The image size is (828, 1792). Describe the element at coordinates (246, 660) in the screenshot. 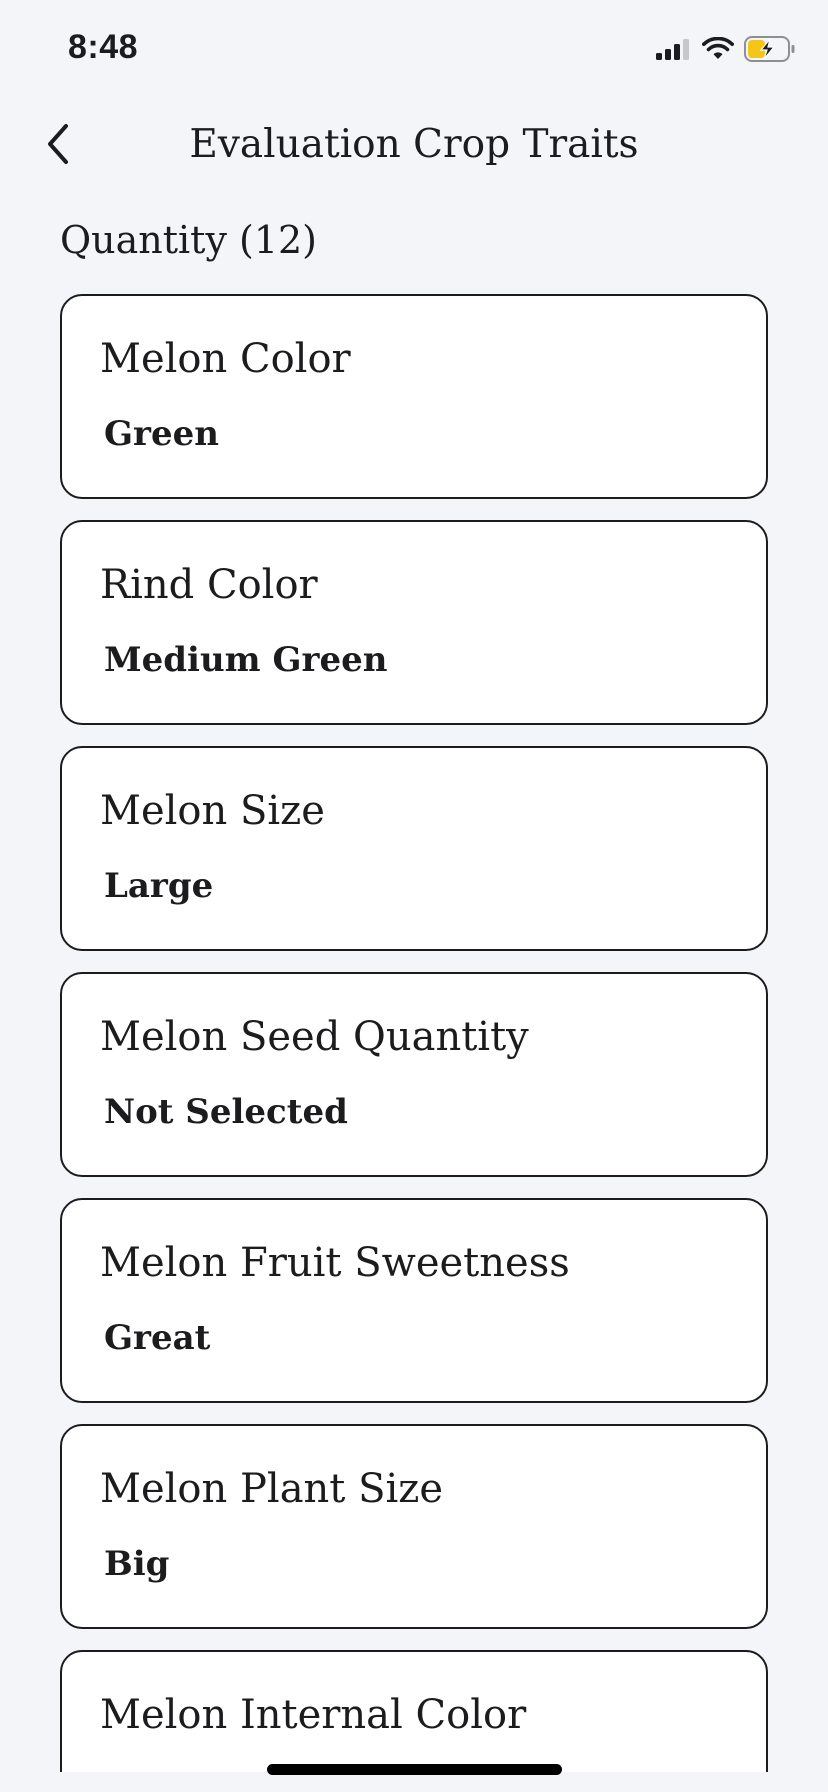

I see `trait-value: Medium Green` at that location.